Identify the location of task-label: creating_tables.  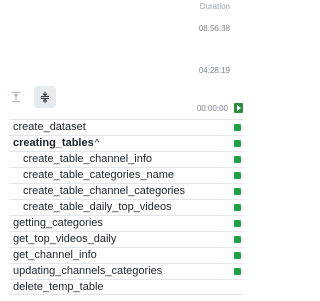
(53, 143).